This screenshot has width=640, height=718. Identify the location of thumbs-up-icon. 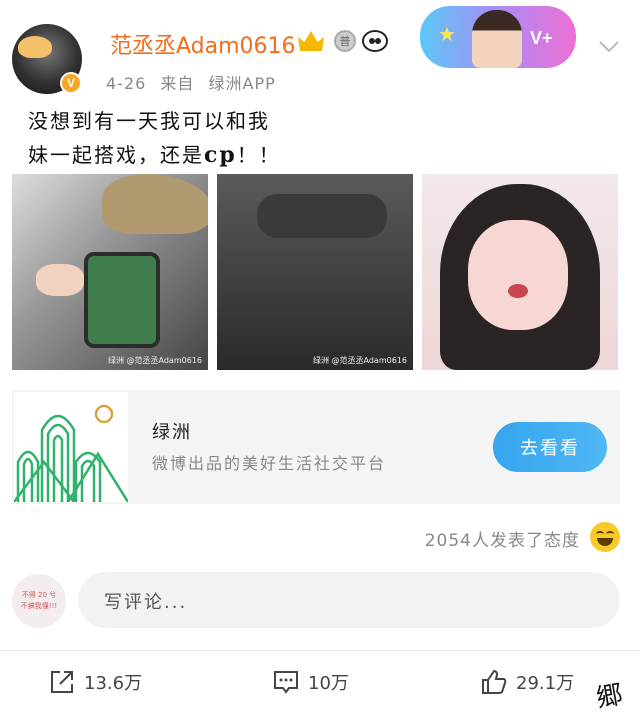
(494, 681).